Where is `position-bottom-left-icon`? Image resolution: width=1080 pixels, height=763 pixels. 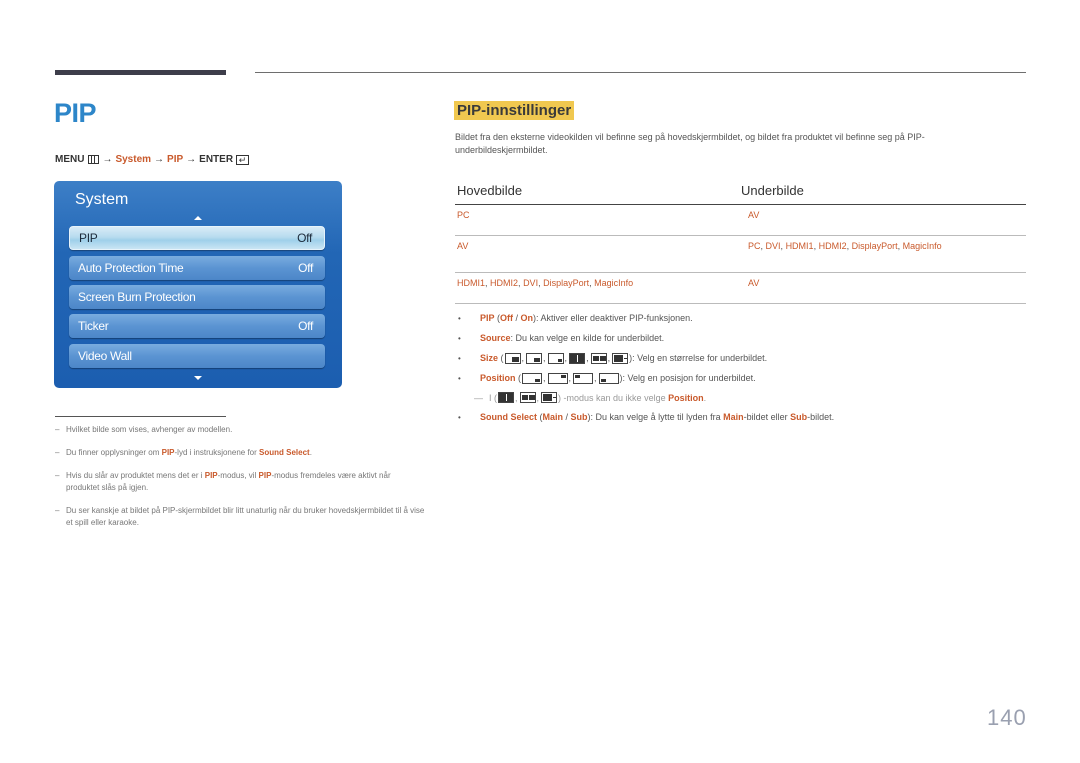
position-bottom-left-icon is located at coordinates (608, 378).